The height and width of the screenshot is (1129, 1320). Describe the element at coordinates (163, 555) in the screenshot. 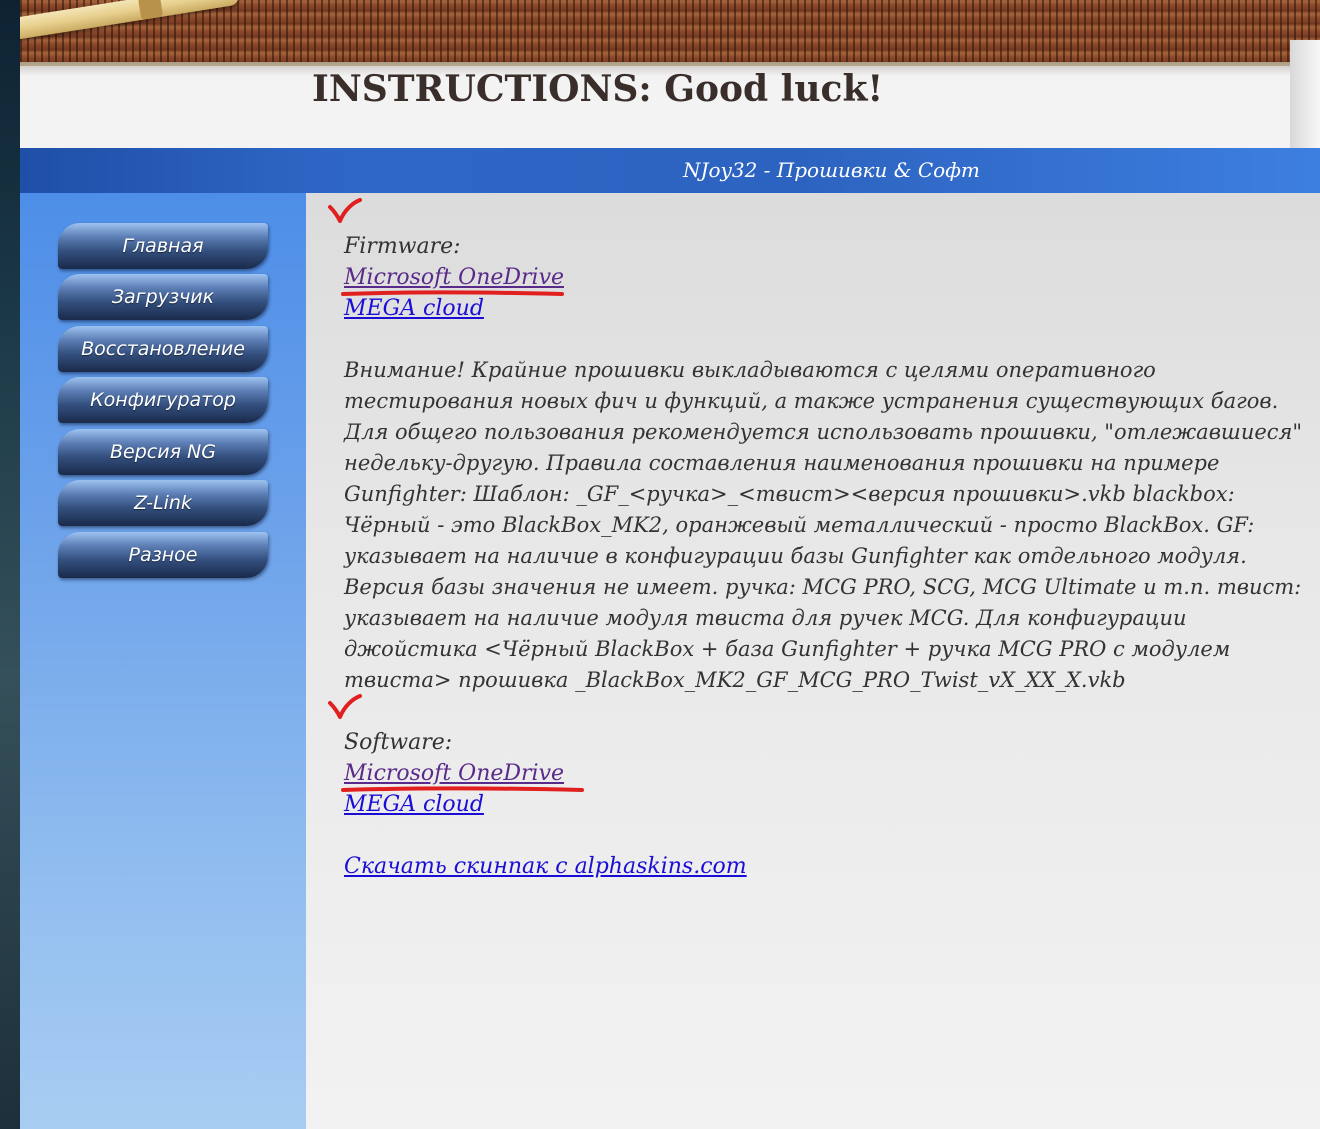

I see `sidebar-item-misc: Разное` at that location.